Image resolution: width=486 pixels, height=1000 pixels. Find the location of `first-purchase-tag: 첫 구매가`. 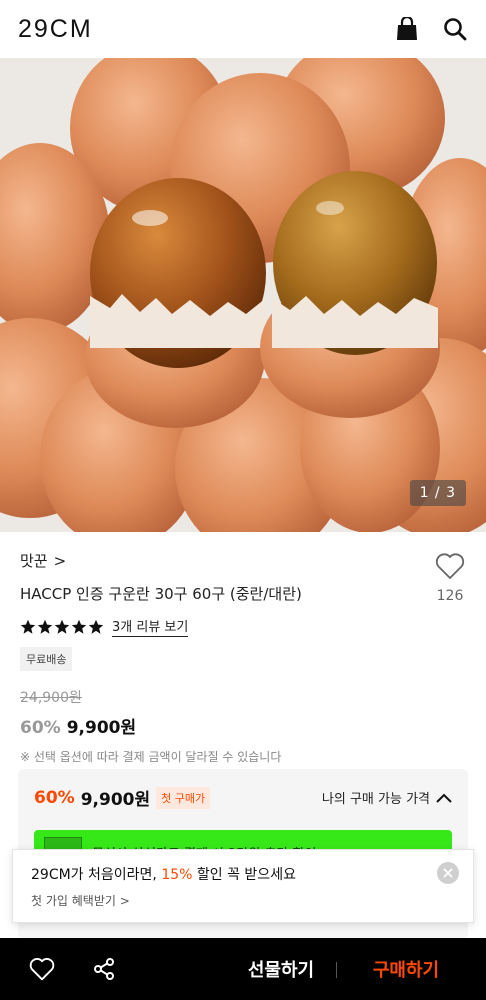

first-purchase-tag: 첫 구매가 is located at coordinates (183, 797).